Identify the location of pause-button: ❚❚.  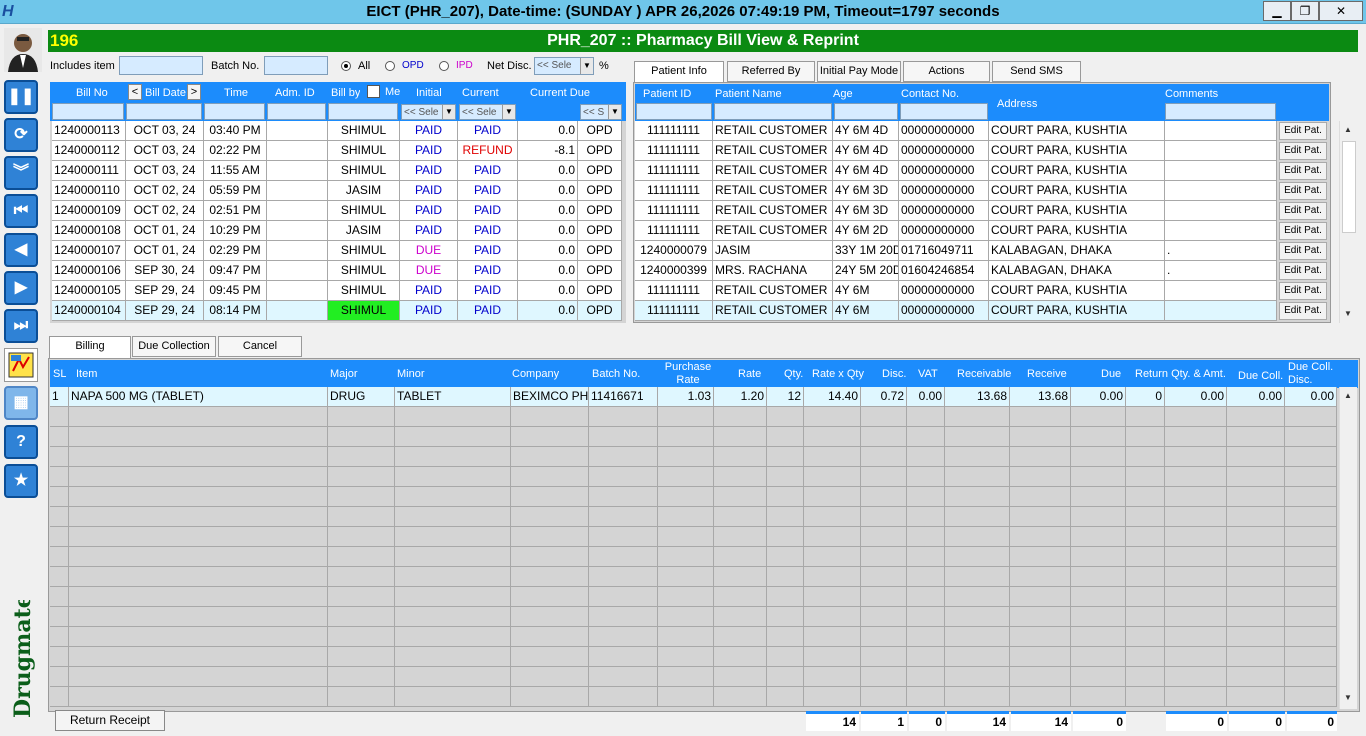
(21, 97).